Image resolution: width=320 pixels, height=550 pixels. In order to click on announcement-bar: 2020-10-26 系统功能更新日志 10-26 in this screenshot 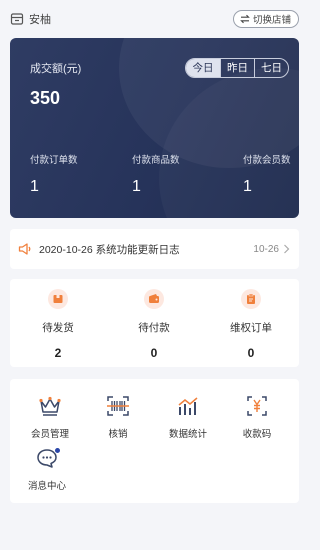, I will do `click(154, 249)`.